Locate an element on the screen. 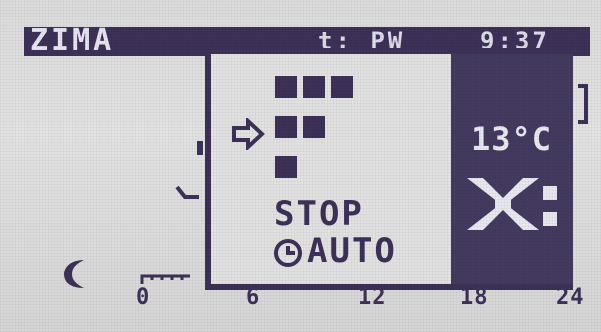 Image resolution: width=601 pixels, height=332 pixels. level-blocks is located at coordinates (314, 127).